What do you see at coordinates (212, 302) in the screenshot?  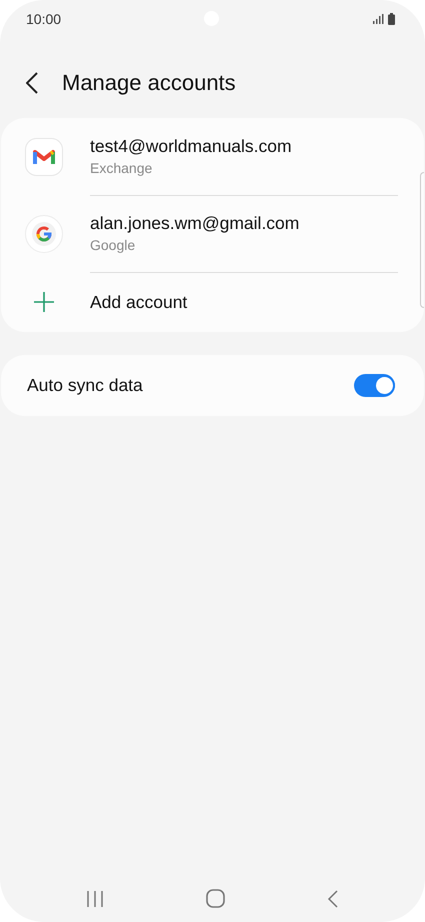 I see `add-account-row: Add account` at bounding box center [212, 302].